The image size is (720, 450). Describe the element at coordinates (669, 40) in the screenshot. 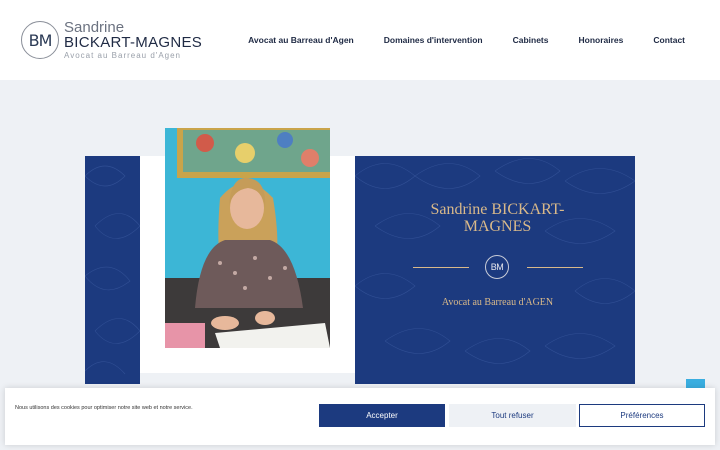

I see `nav-item-contact: Contact` at that location.